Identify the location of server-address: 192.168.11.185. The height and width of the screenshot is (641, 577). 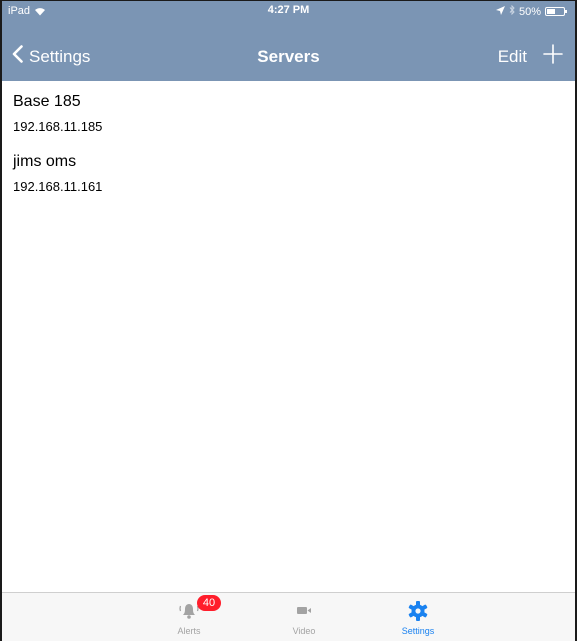
(58, 126).